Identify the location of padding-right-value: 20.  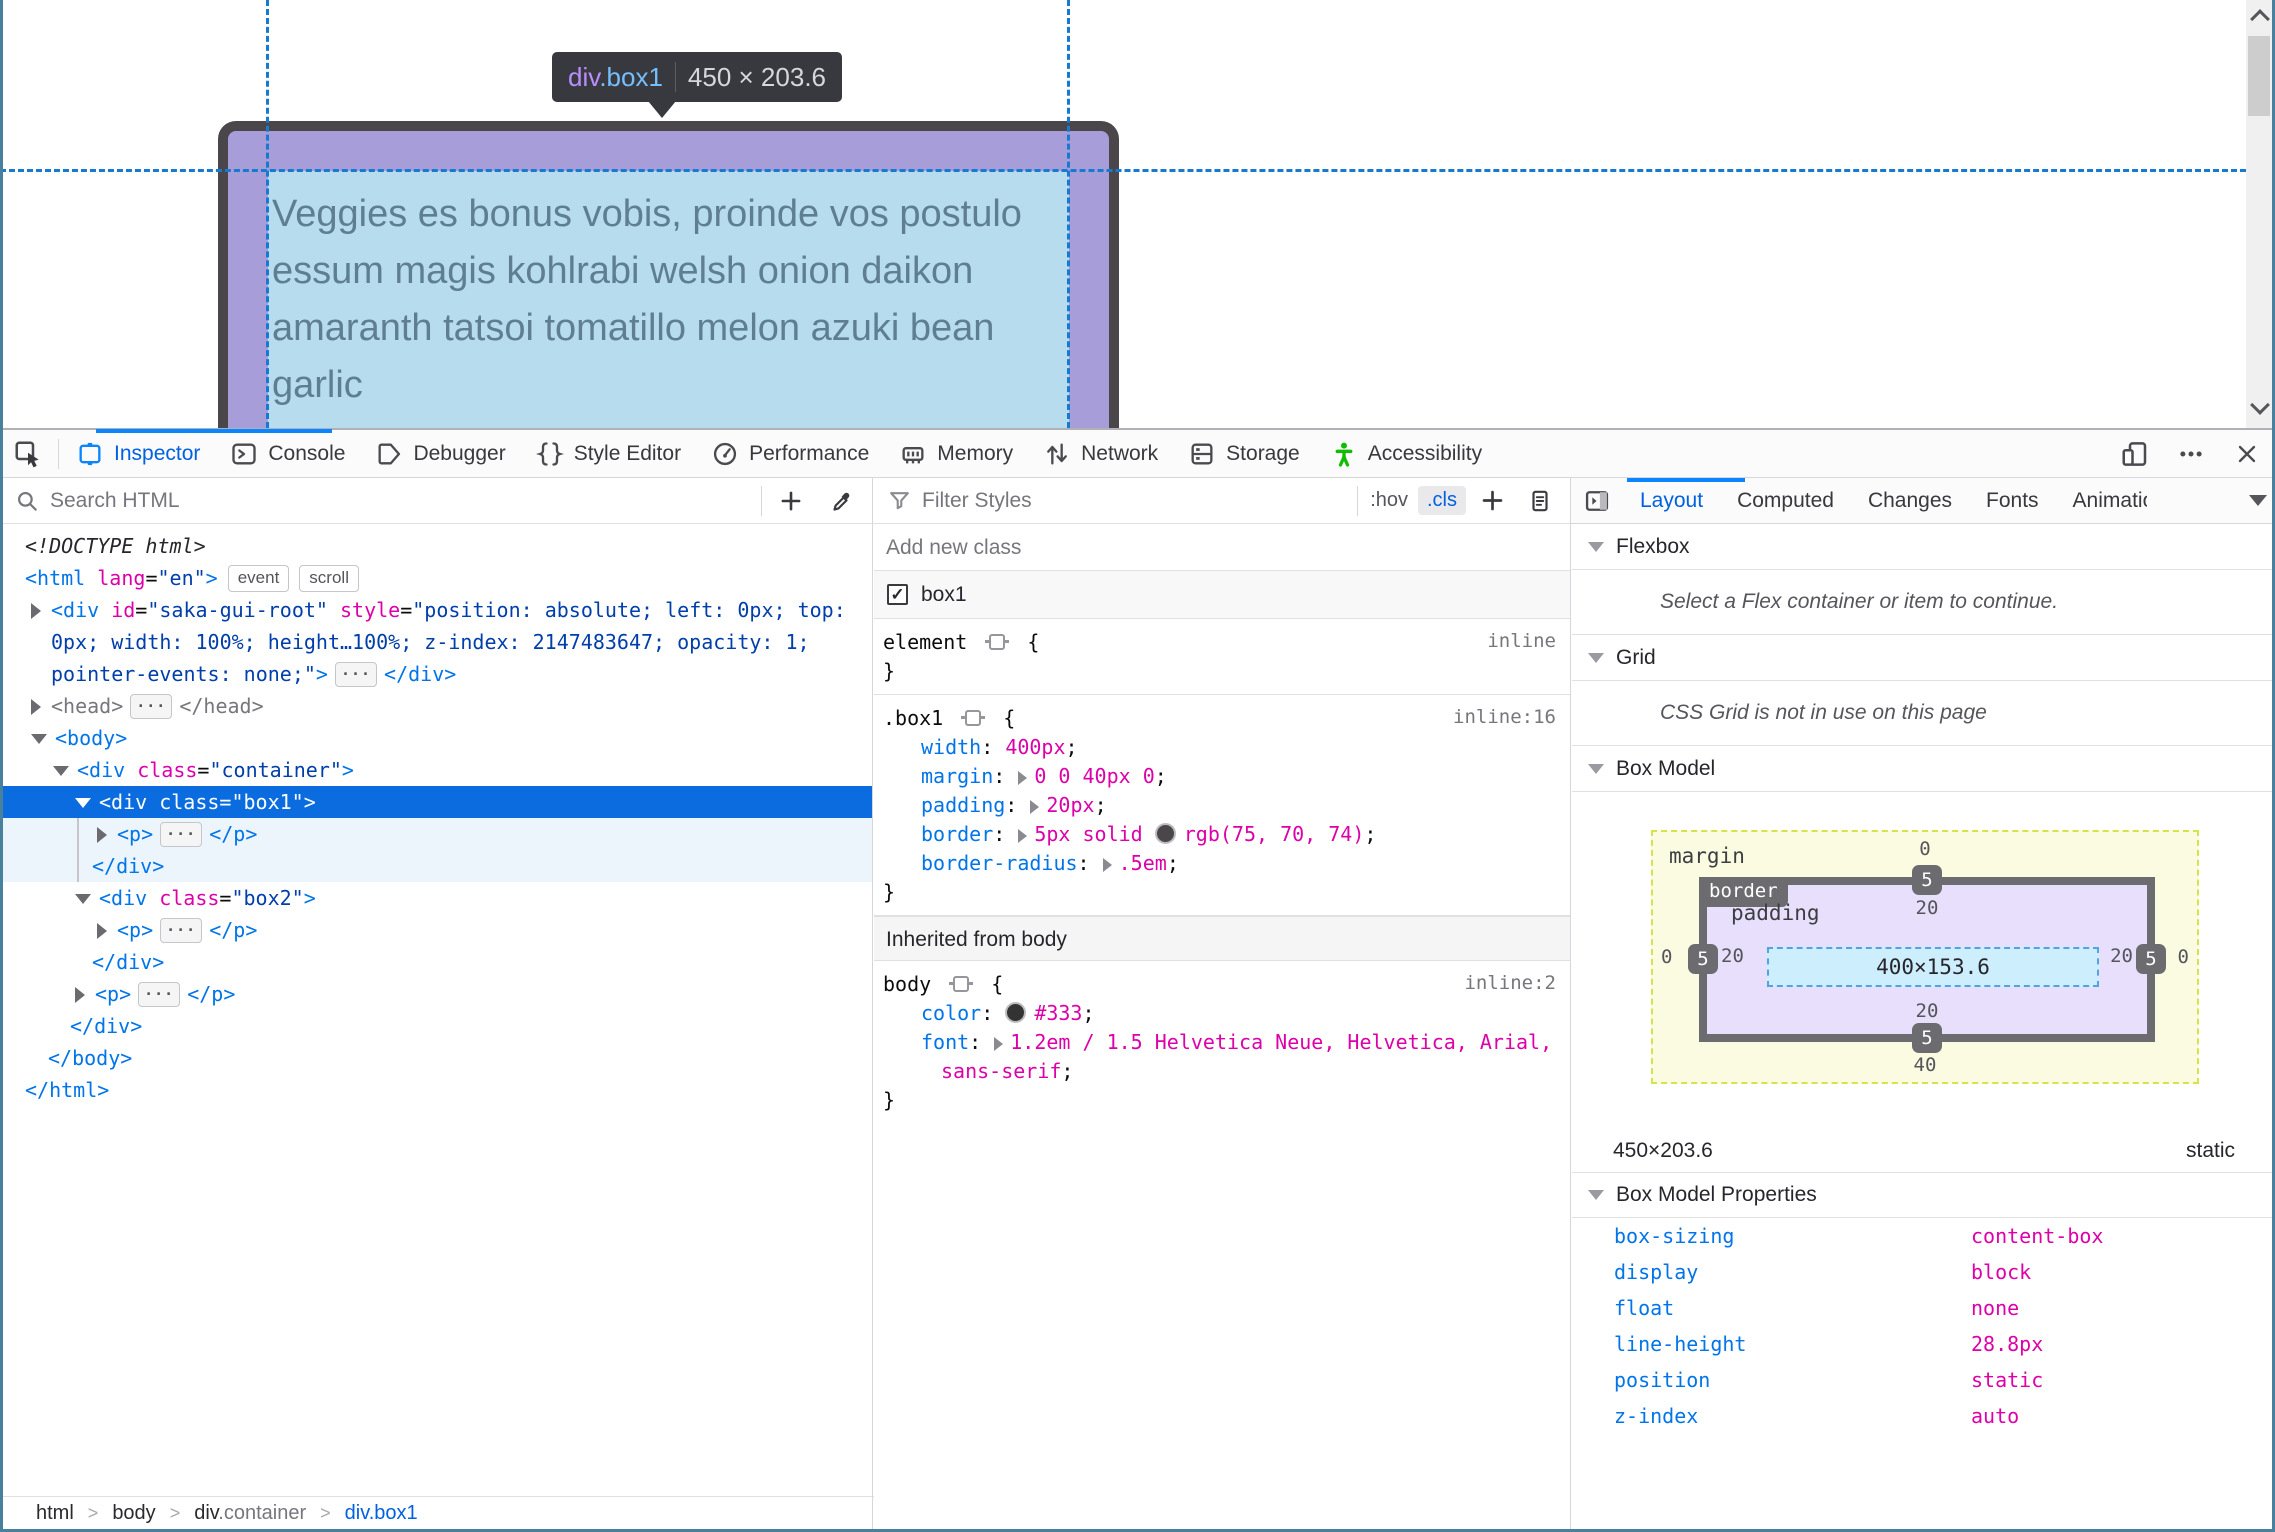
(2121, 956).